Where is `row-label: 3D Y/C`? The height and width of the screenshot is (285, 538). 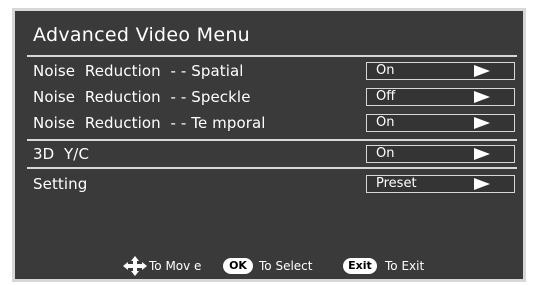
row-label: 3D Y/C is located at coordinates (61, 154).